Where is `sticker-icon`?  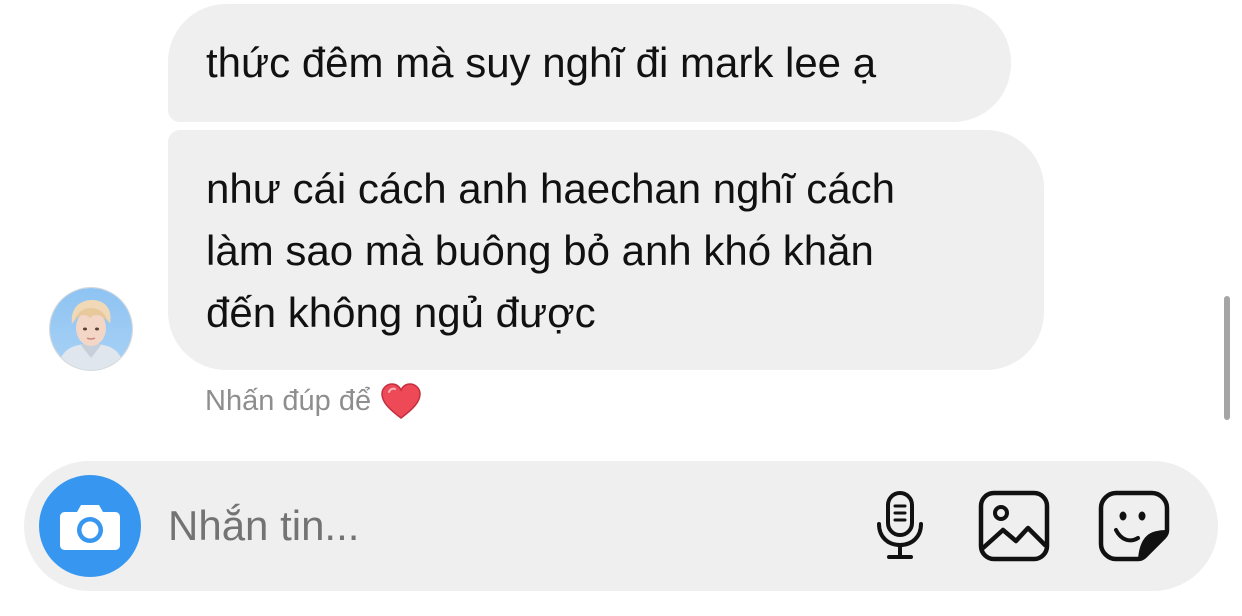
sticker-icon is located at coordinates (1134, 526).